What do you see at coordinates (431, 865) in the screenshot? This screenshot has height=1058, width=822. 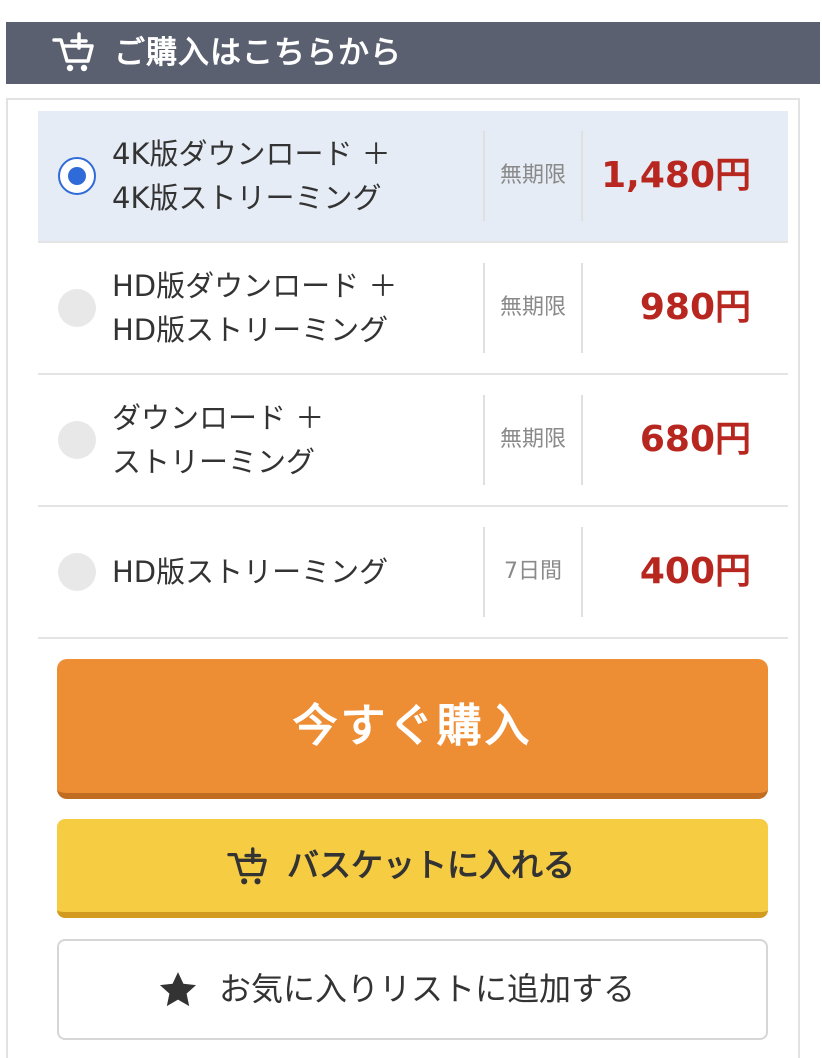 I see `add-to-basket-label: バスケットに入れる` at bounding box center [431, 865].